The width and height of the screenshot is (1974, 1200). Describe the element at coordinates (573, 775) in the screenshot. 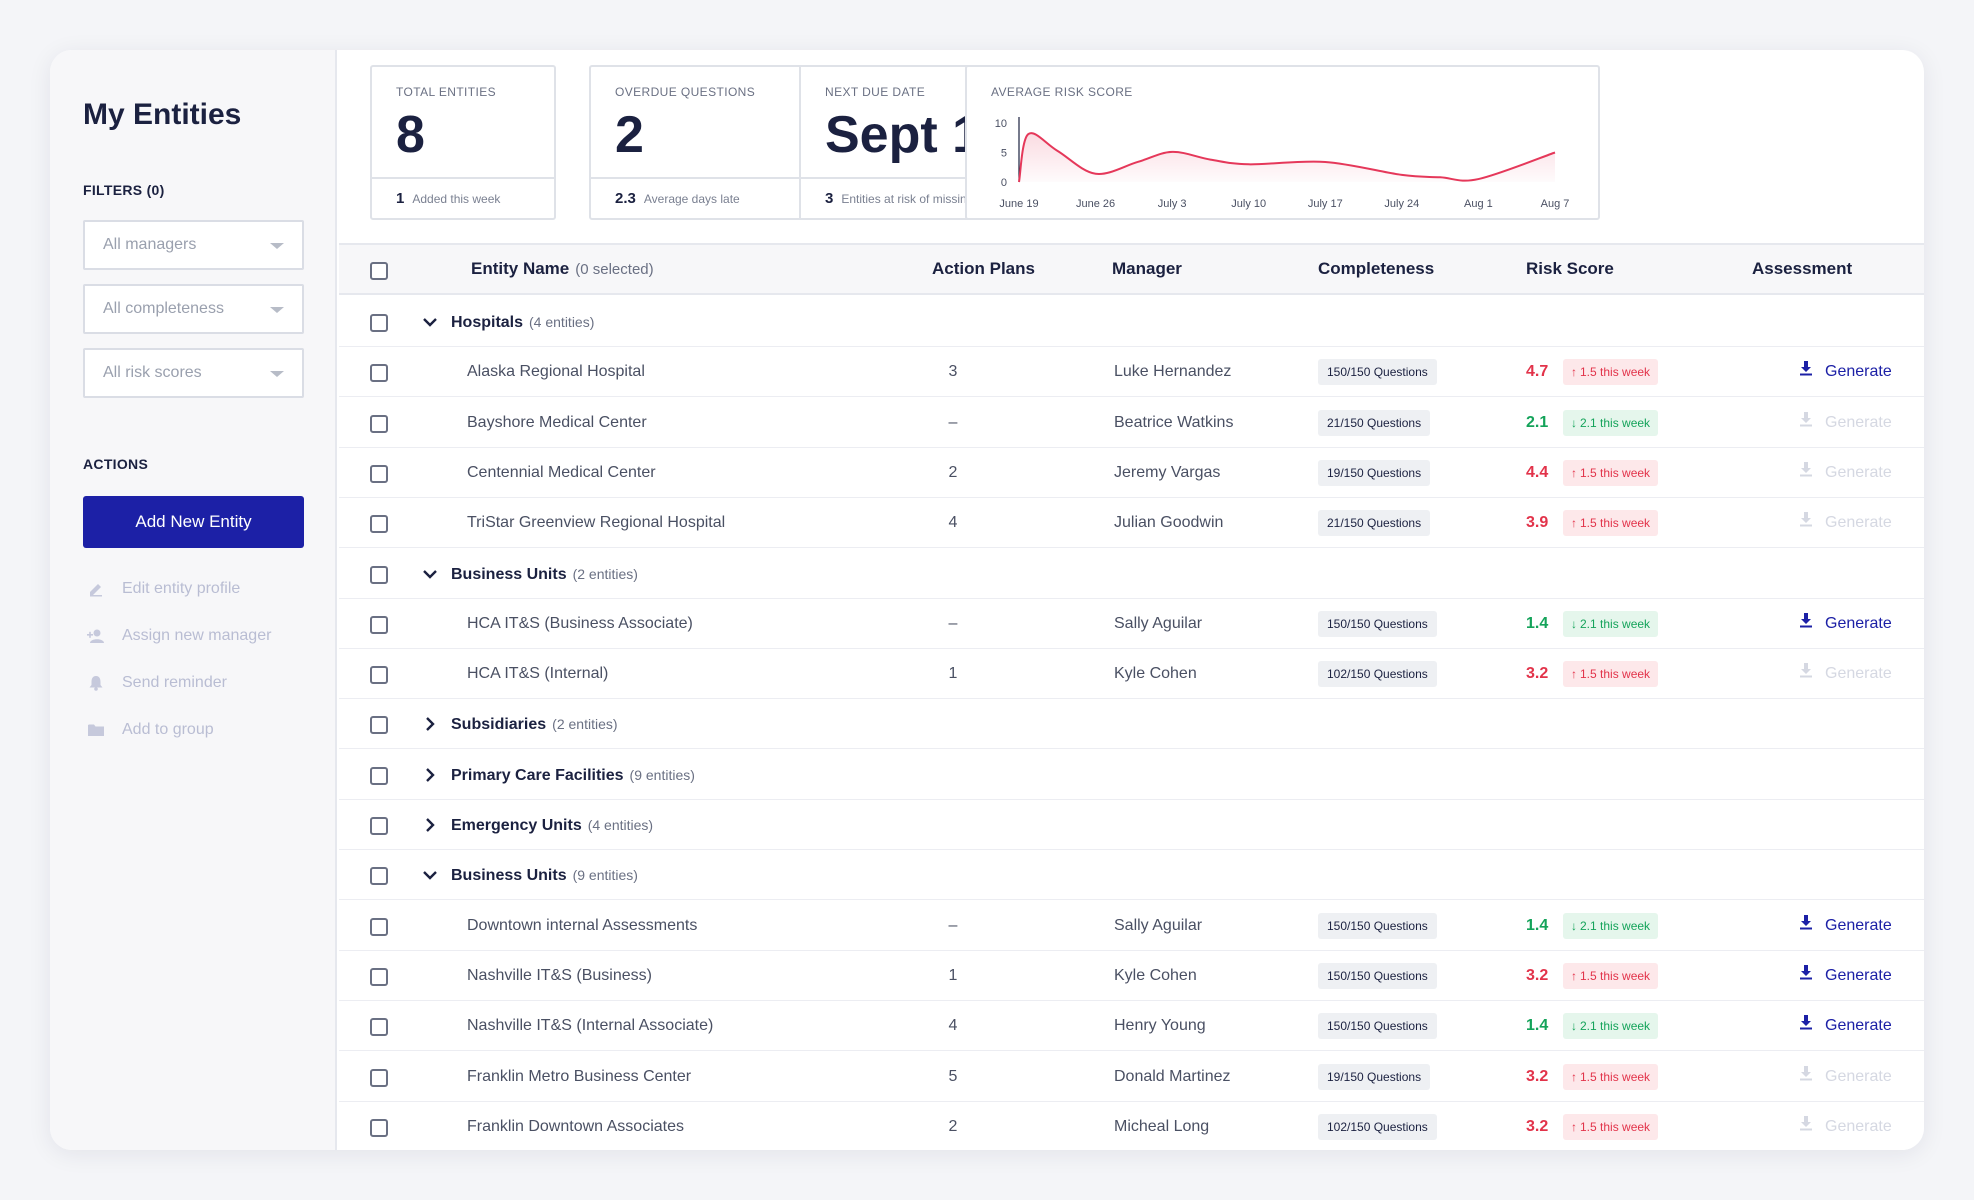

I see `group-name: Primary Care Facilities (9 entities)` at that location.